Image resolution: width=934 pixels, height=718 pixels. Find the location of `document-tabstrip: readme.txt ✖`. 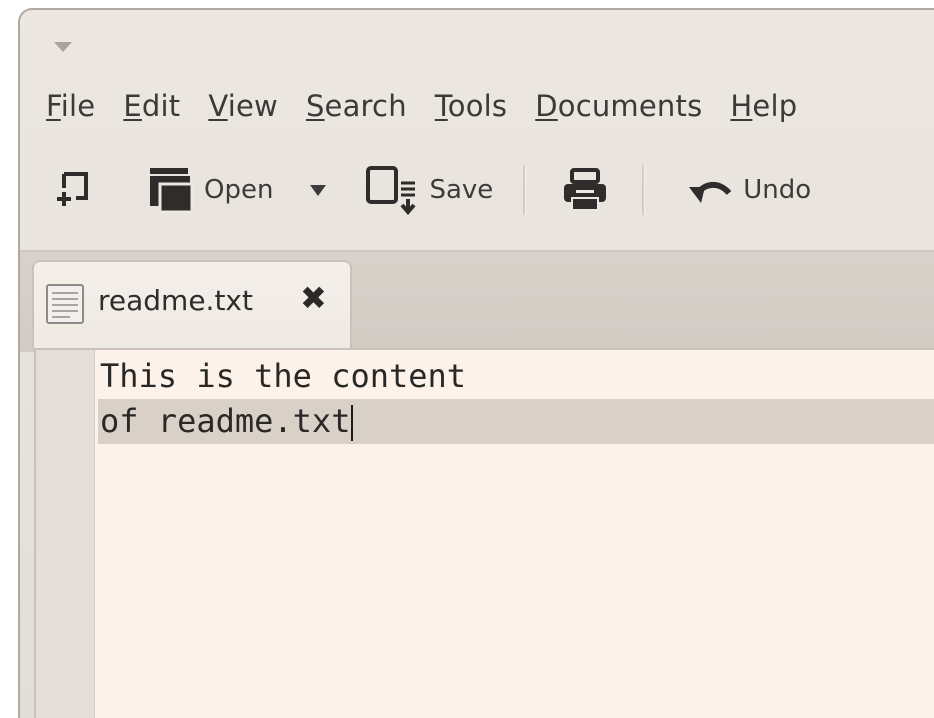

document-tabstrip: readme.txt ✖ is located at coordinates (477, 302).